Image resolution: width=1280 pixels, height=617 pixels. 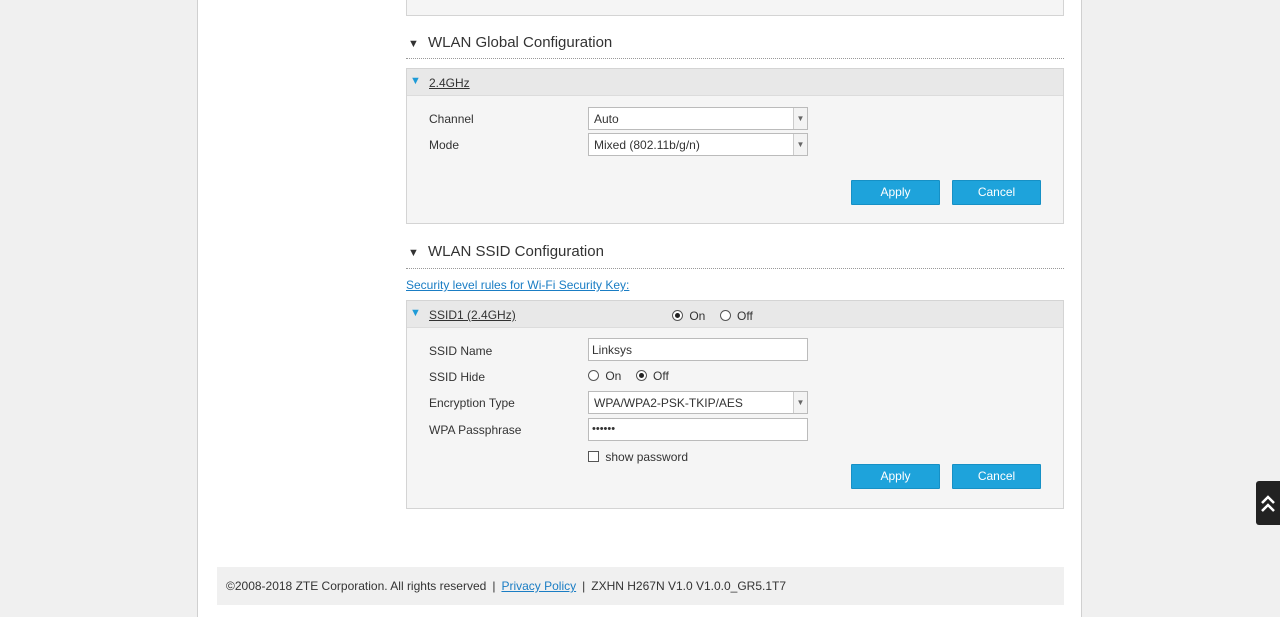 What do you see at coordinates (677, 315) in the screenshot?
I see `ssid-enable-on-radio` at bounding box center [677, 315].